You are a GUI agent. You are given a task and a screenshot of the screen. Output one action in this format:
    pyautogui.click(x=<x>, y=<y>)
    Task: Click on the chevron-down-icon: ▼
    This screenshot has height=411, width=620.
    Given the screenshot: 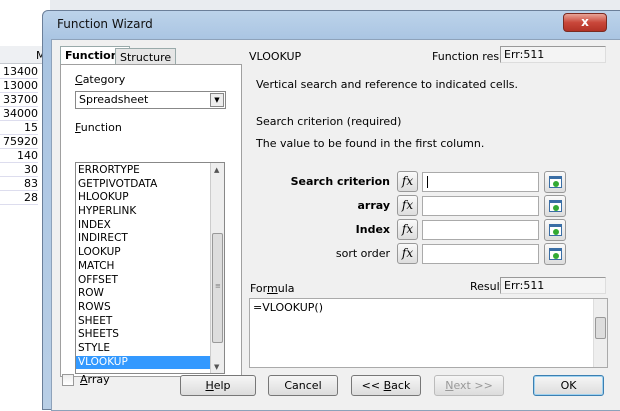 What is the action you would take?
    pyautogui.click(x=217, y=100)
    